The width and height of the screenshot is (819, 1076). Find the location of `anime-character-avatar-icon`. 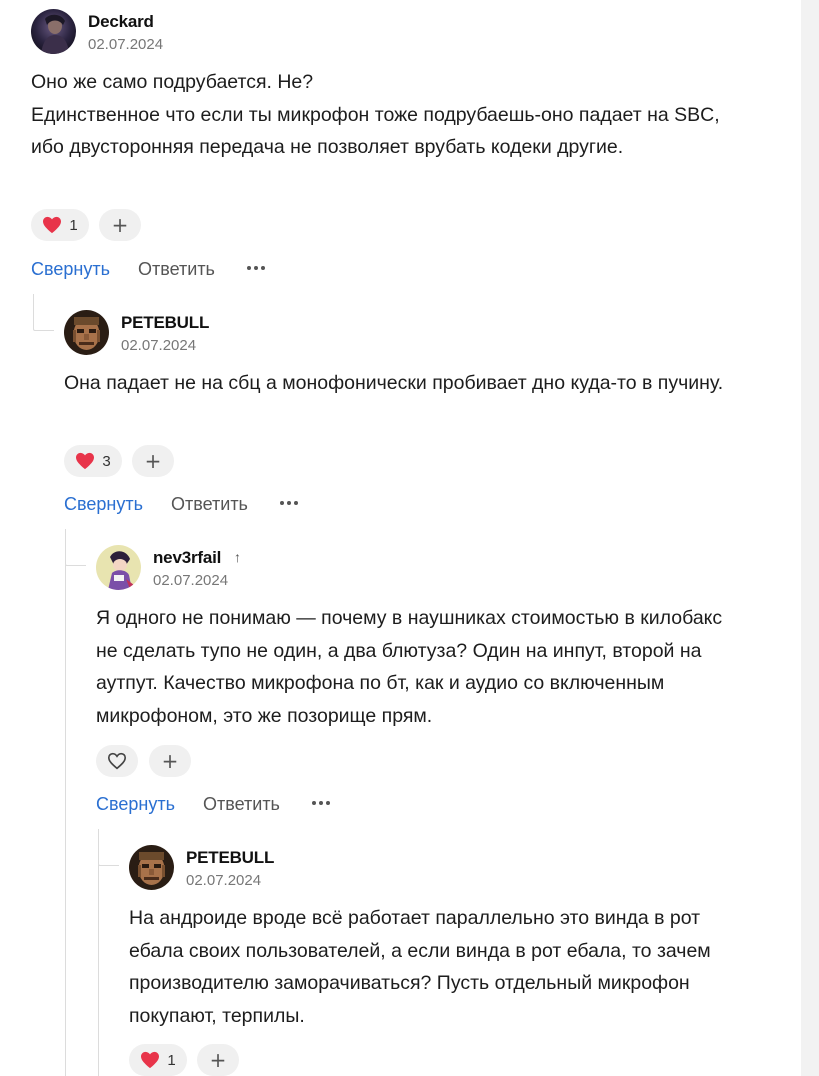

anime-character-avatar-icon is located at coordinates (118, 567).